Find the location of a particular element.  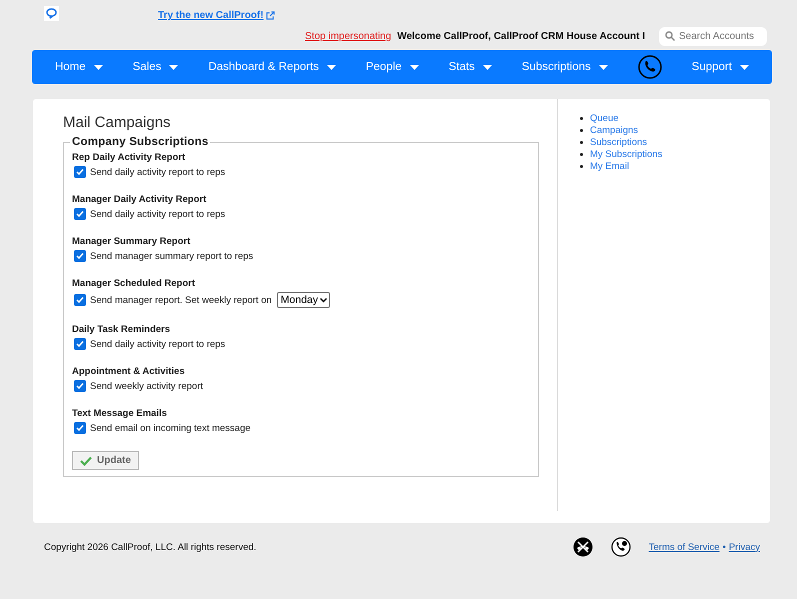

sidebar-link: My Email is located at coordinates (610, 166).